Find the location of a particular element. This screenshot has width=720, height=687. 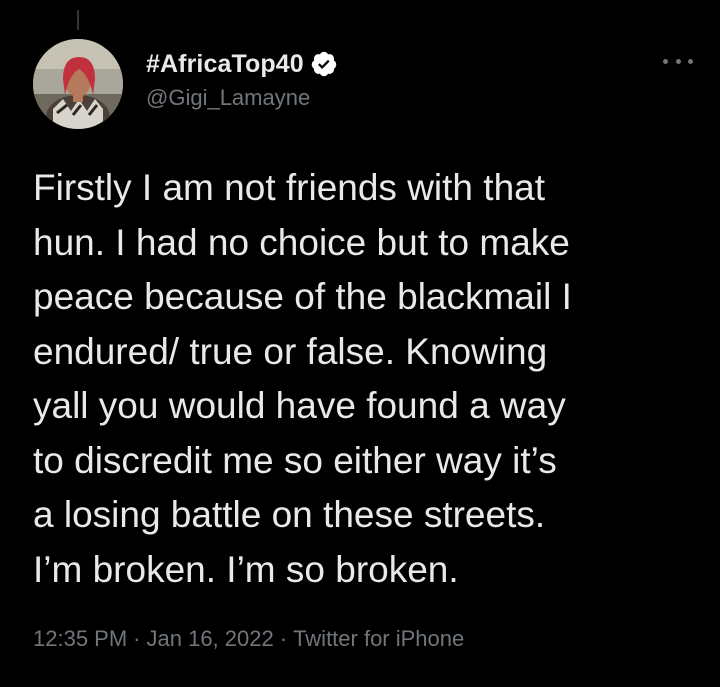

tweet-text-line: hun. I had no choice but to make is located at coordinates (301, 242).